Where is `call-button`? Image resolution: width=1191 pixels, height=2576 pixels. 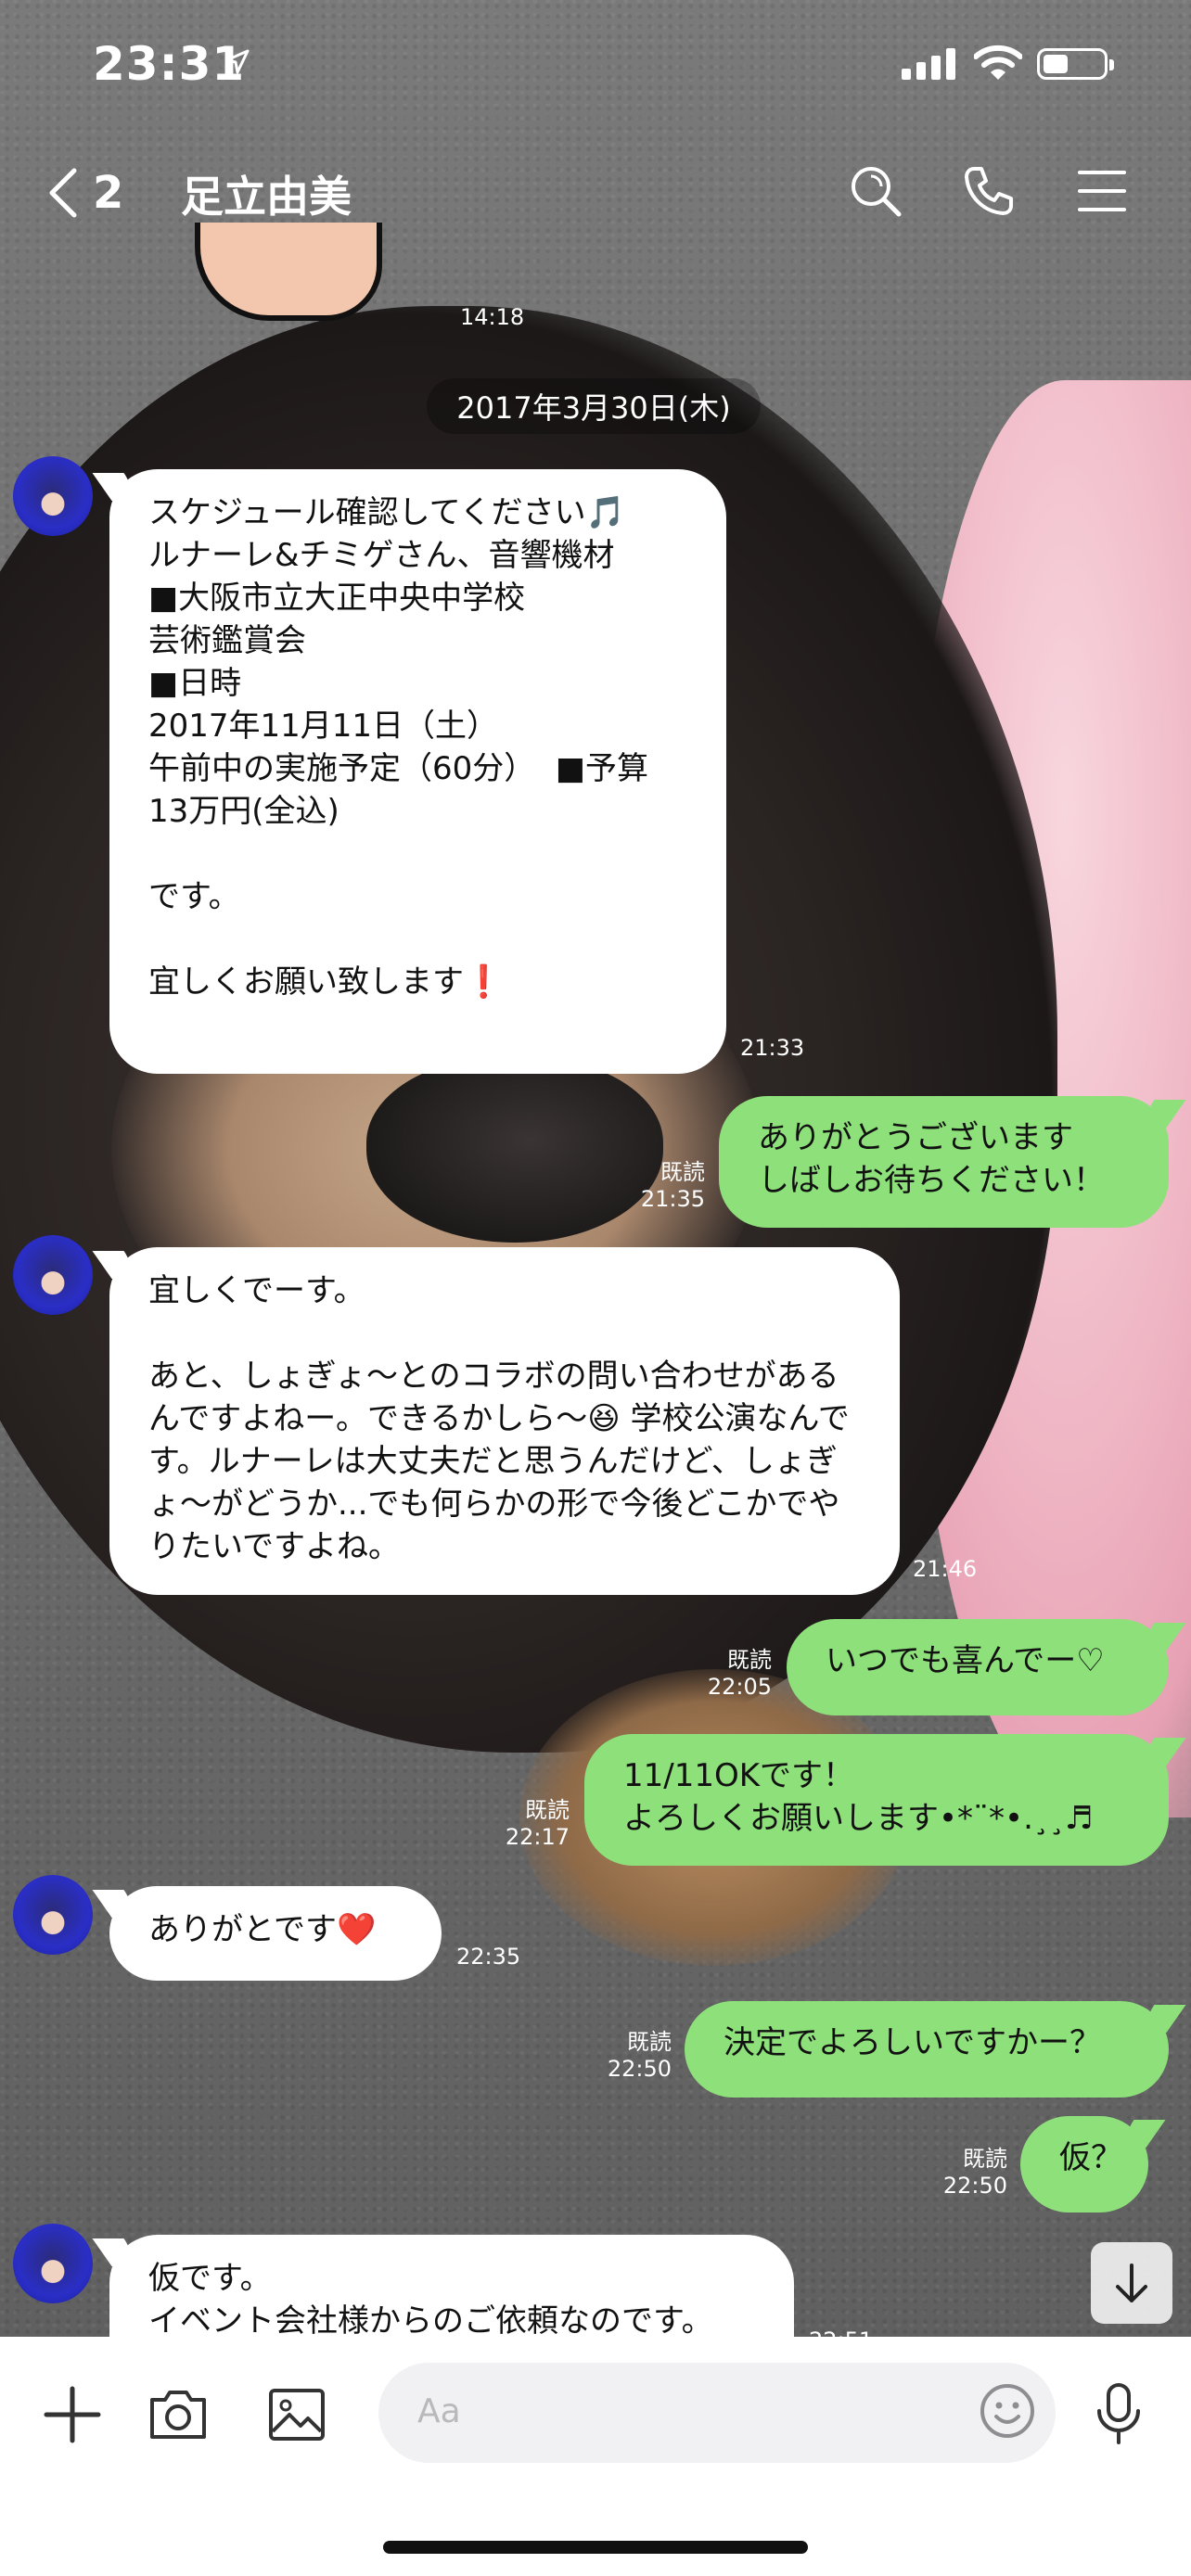 call-button is located at coordinates (988, 191).